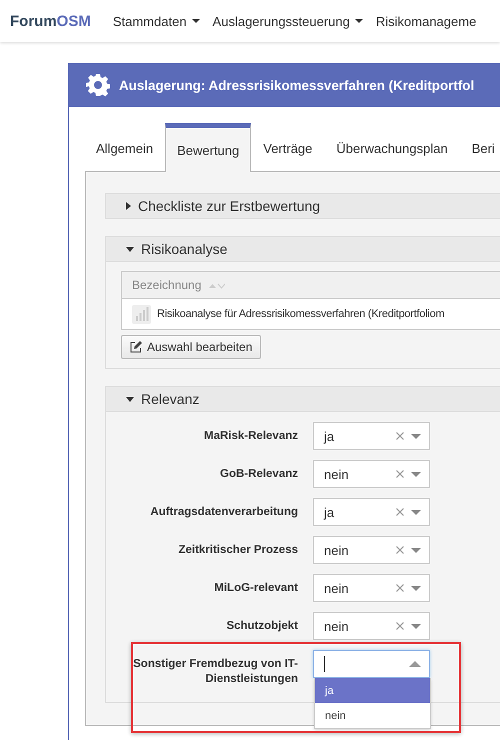  I want to click on edit-icon, so click(136, 347).